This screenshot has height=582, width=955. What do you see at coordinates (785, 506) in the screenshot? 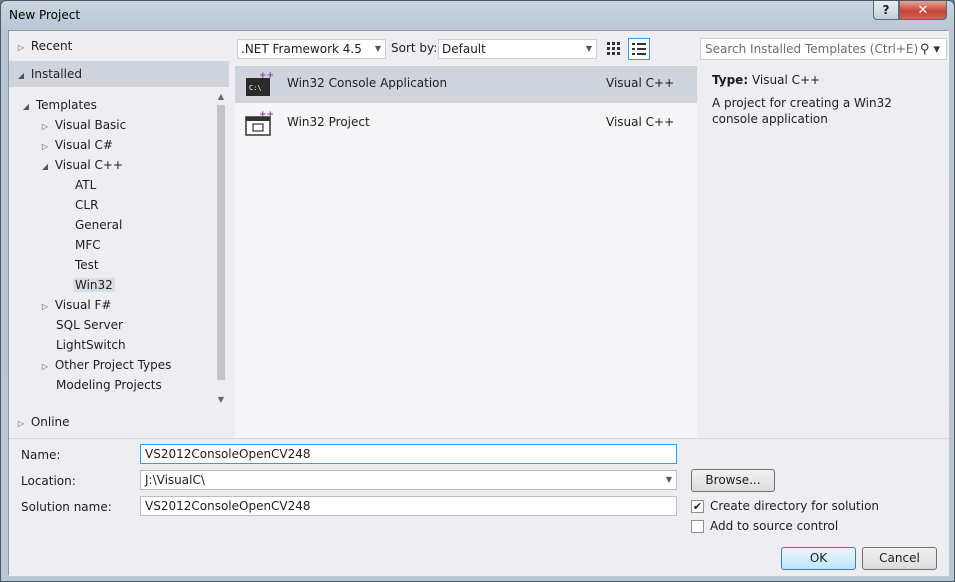
I see `create-directory-checkbox: ✔ Create directory for solution` at bounding box center [785, 506].